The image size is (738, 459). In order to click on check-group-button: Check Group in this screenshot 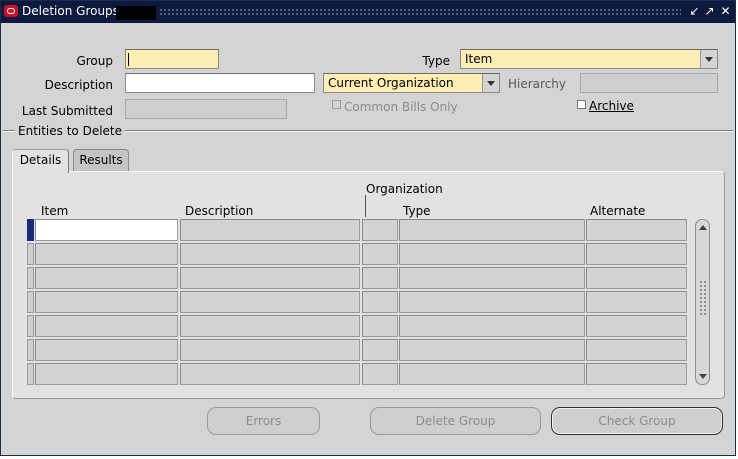, I will do `click(637, 421)`.